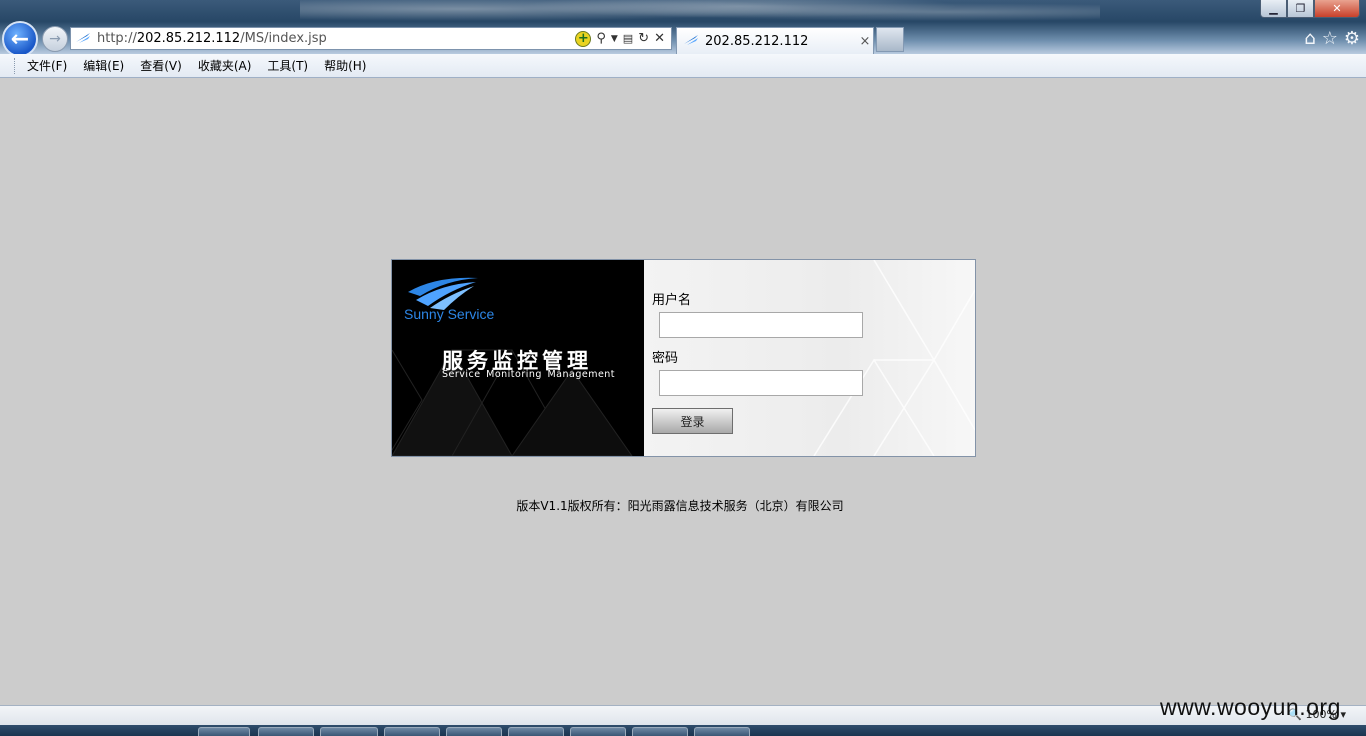 The image size is (1366, 736). What do you see at coordinates (761, 383) in the screenshot?
I see `password-input` at bounding box center [761, 383].